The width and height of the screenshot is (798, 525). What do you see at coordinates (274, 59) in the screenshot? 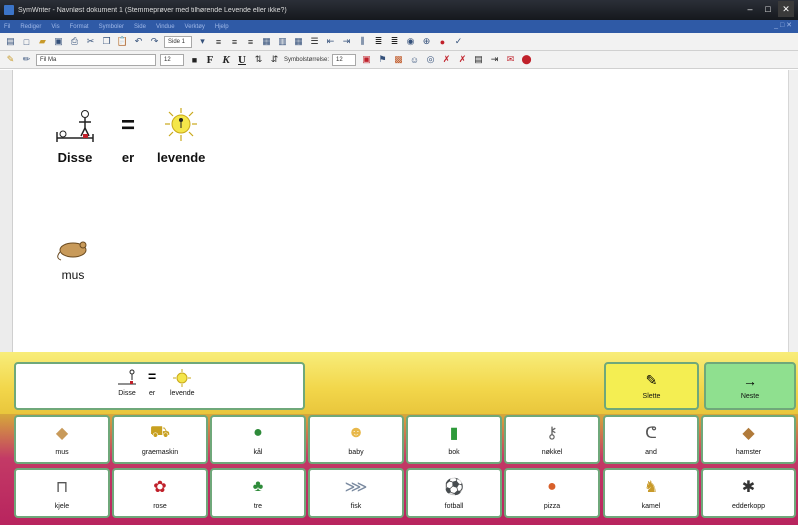
I see `subscript-icon: ⇵` at bounding box center [274, 59].